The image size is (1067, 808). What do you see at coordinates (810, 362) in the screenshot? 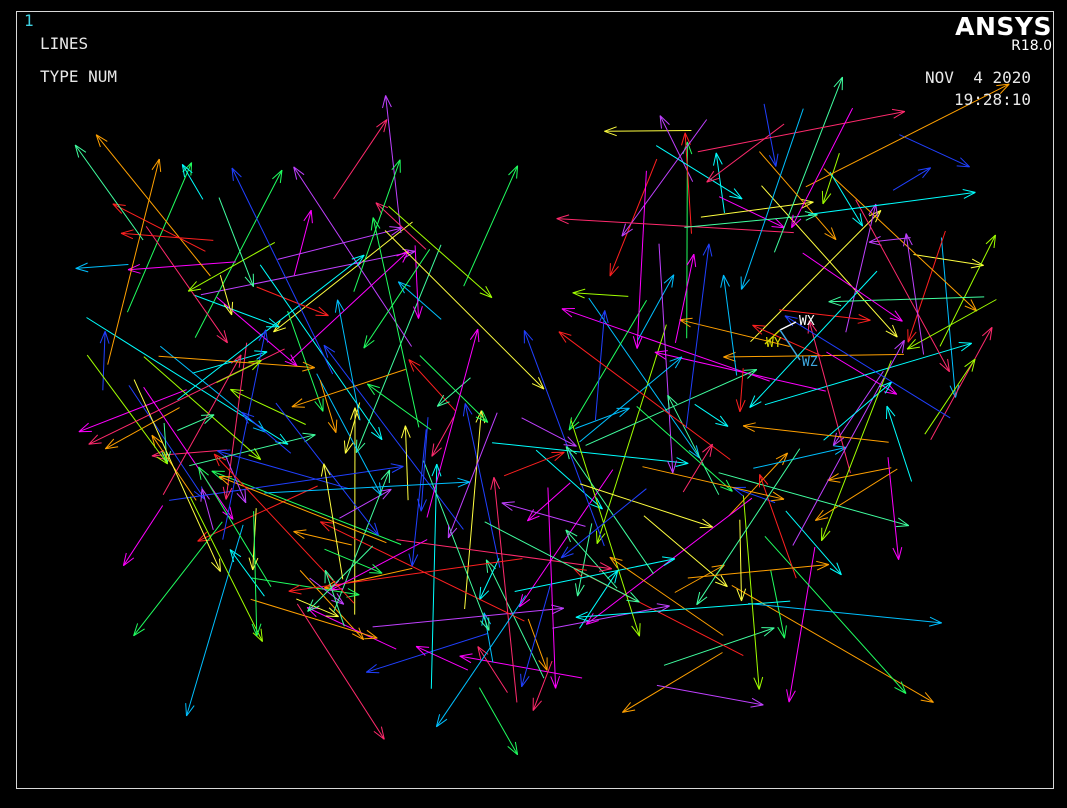
I see `triad-z-label: WZ` at bounding box center [810, 362].